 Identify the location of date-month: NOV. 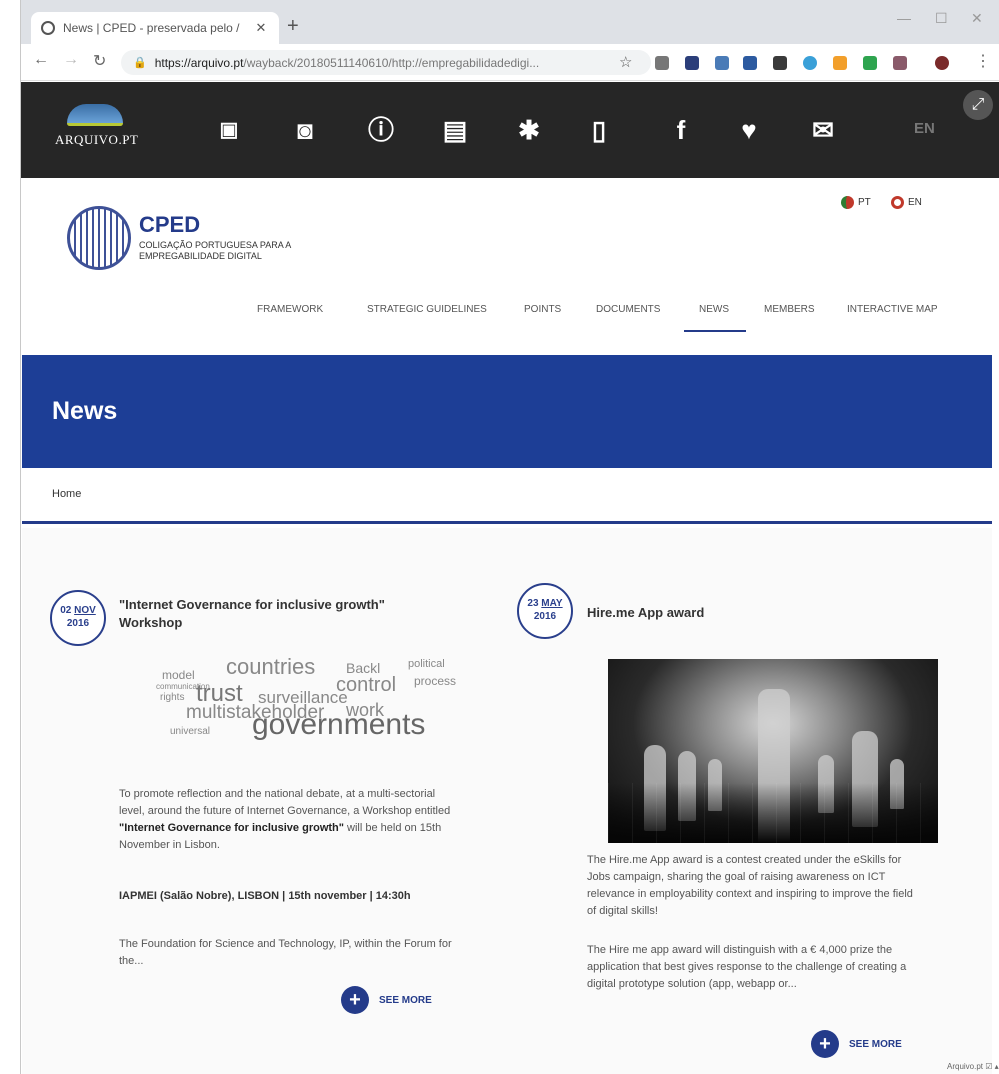
(85, 610).